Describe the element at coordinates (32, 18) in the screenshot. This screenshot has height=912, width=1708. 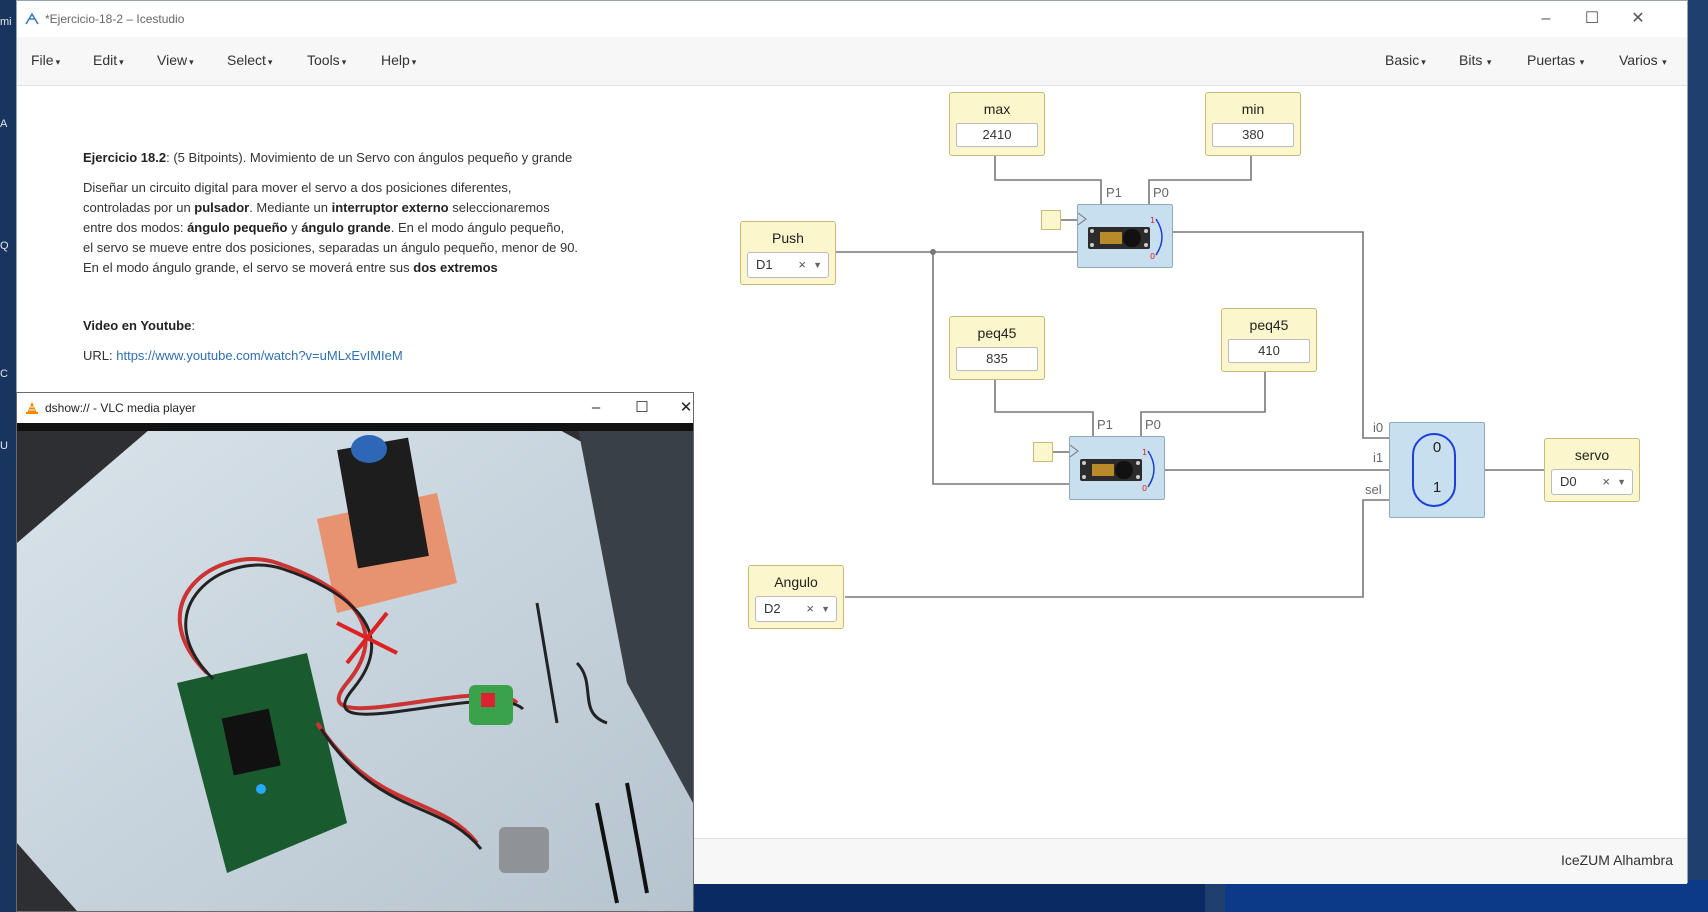
I see `icestudio-logo-icon` at that location.